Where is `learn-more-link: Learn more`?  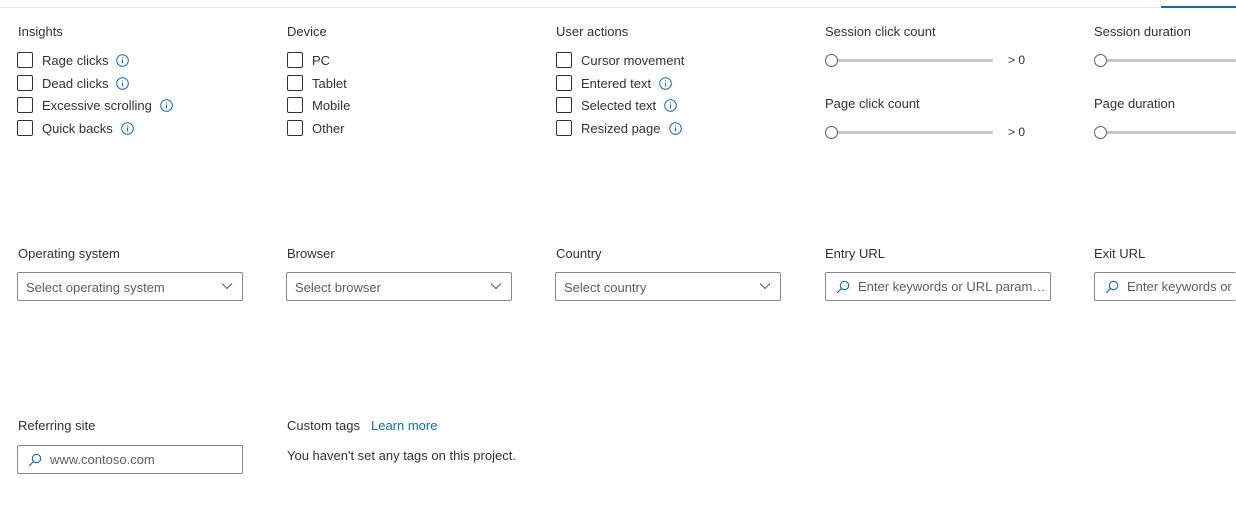
learn-more-link: Learn more is located at coordinates (404, 425).